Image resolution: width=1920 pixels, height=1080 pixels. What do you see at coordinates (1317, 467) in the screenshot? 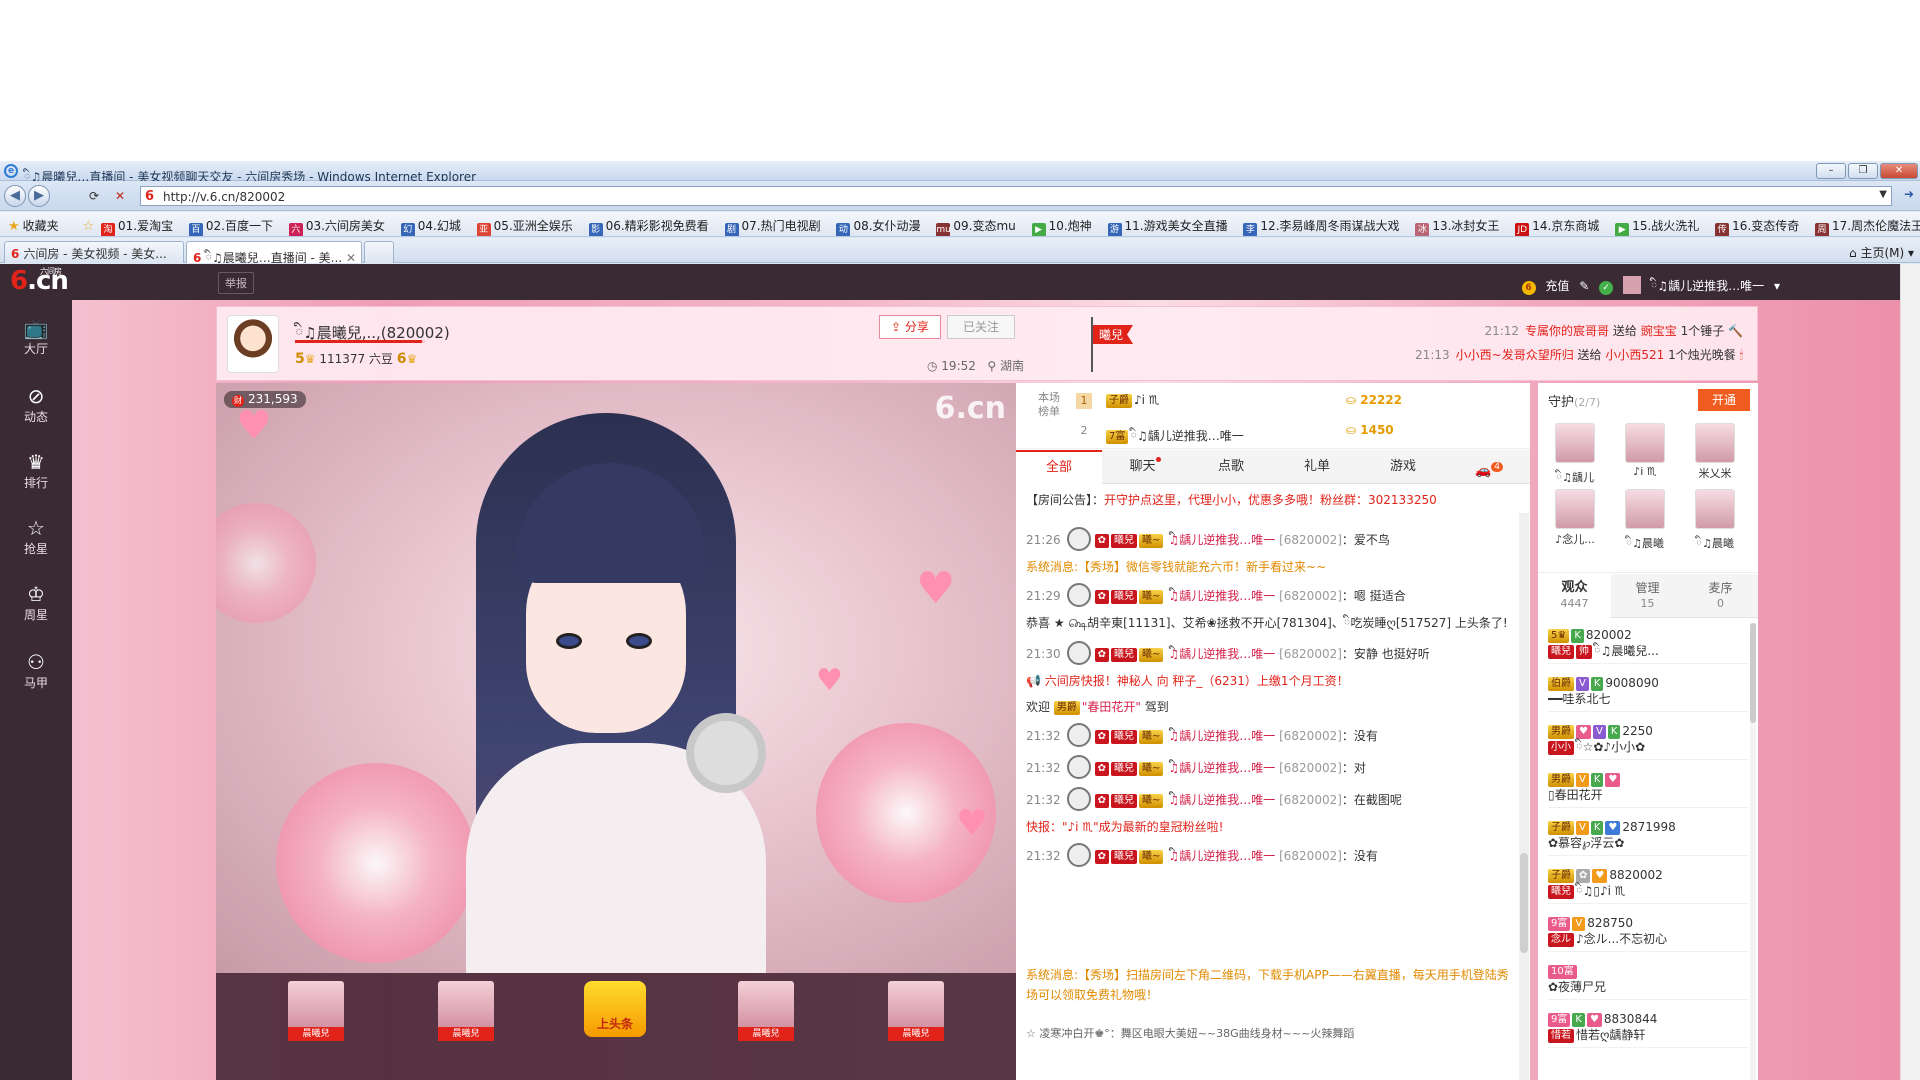
I see `tab-giftlist: 礼单` at bounding box center [1317, 467].